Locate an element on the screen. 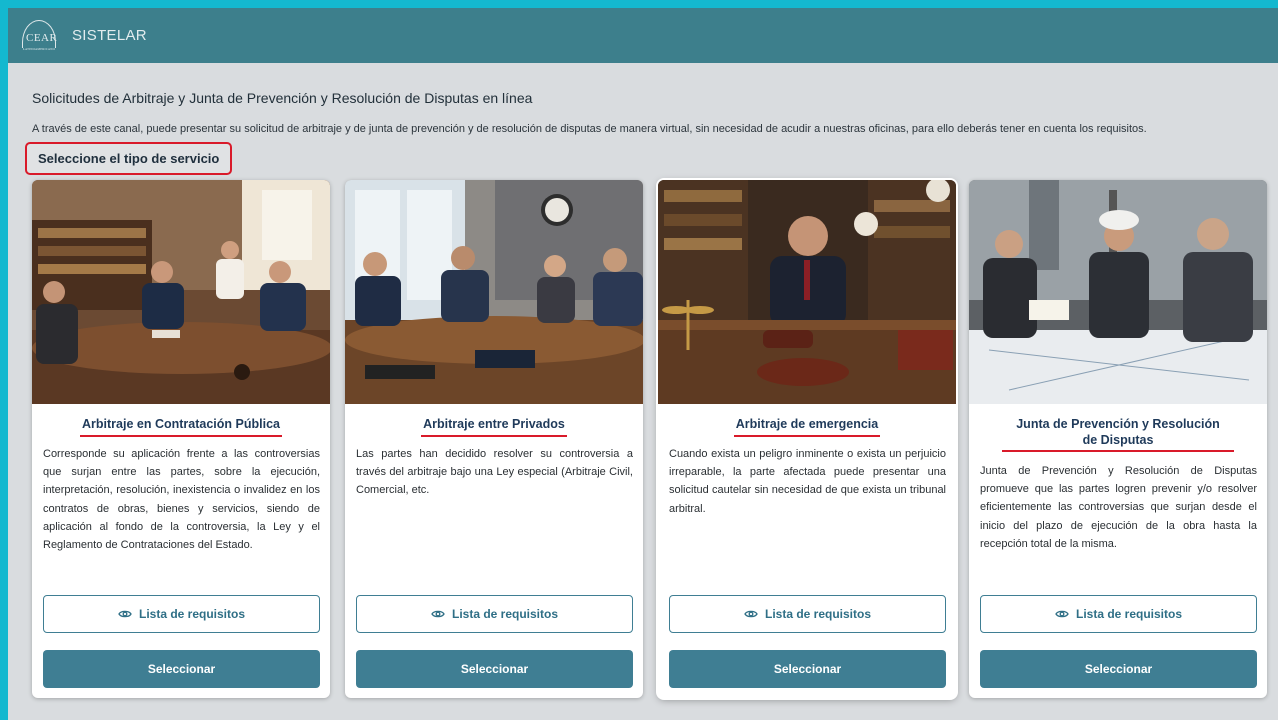 The height and width of the screenshot is (720, 1278). top-navbar: CEAR LATINOAMERICANO SISTELAR is located at coordinates (643, 35).